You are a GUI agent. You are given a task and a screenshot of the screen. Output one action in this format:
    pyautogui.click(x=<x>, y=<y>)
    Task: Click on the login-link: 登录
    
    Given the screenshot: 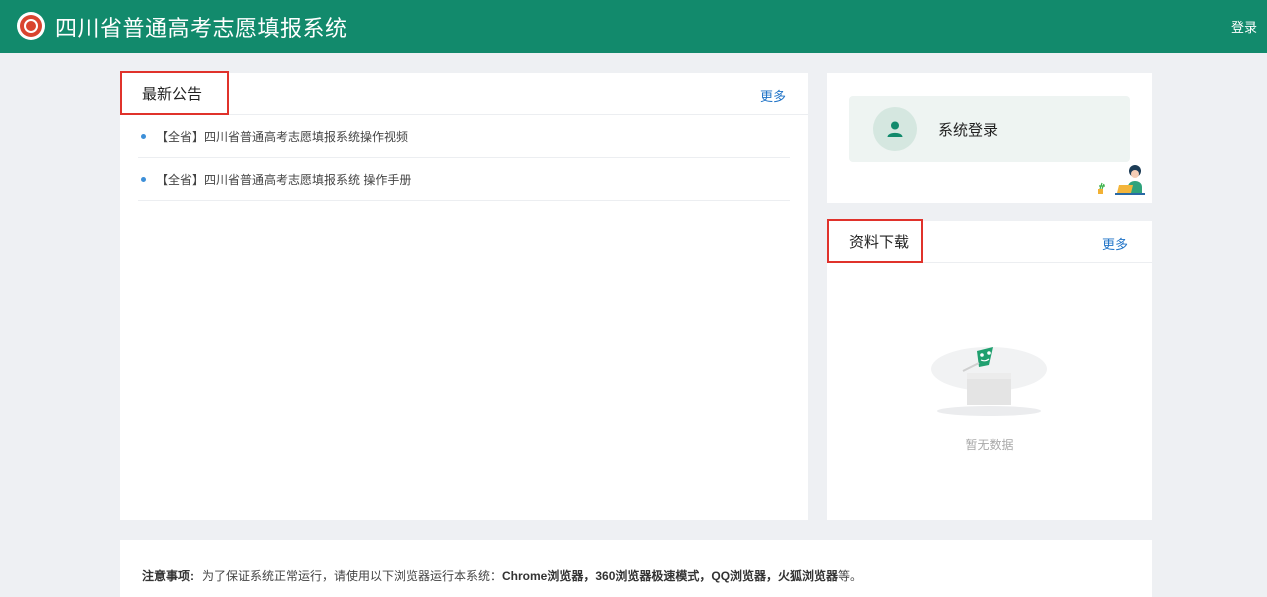 What is the action you would take?
    pyautogui.click(x=1244, y=26)
    